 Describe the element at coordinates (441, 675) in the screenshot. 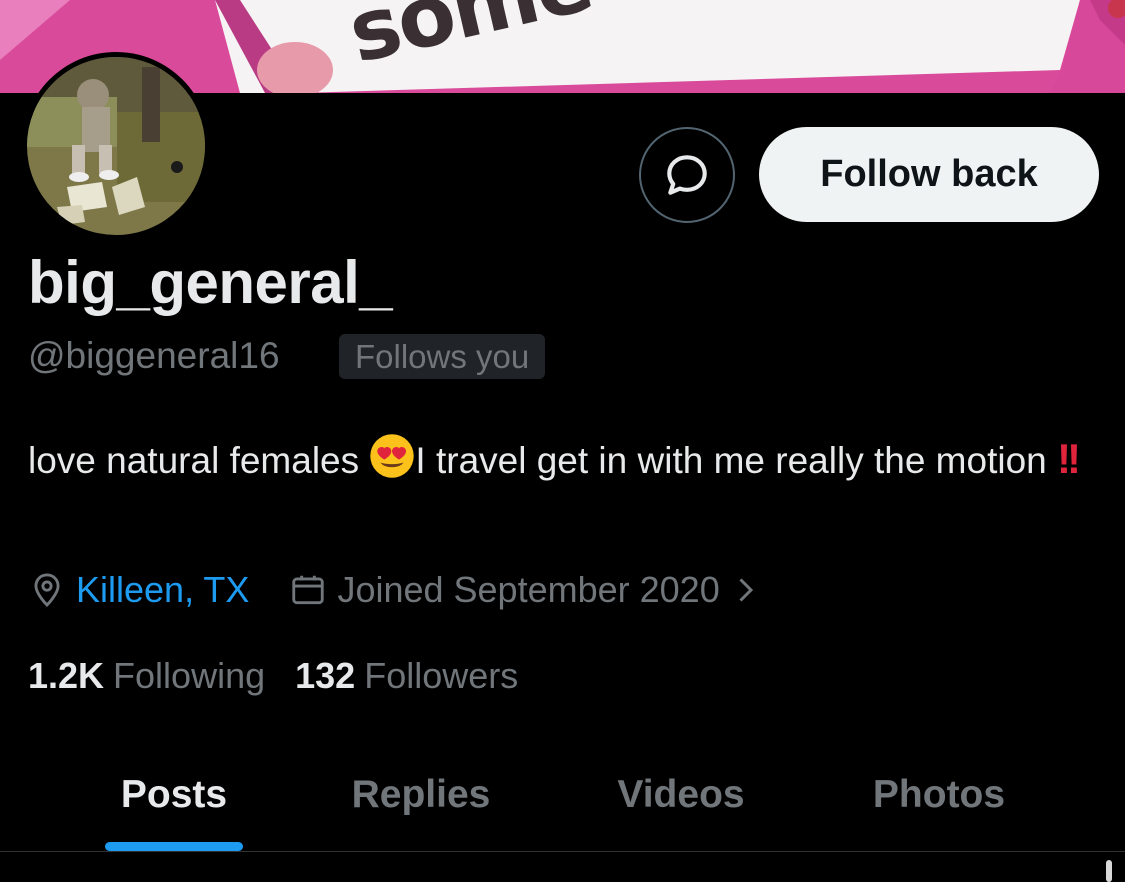

I see `followers-label: Followers` at that location.